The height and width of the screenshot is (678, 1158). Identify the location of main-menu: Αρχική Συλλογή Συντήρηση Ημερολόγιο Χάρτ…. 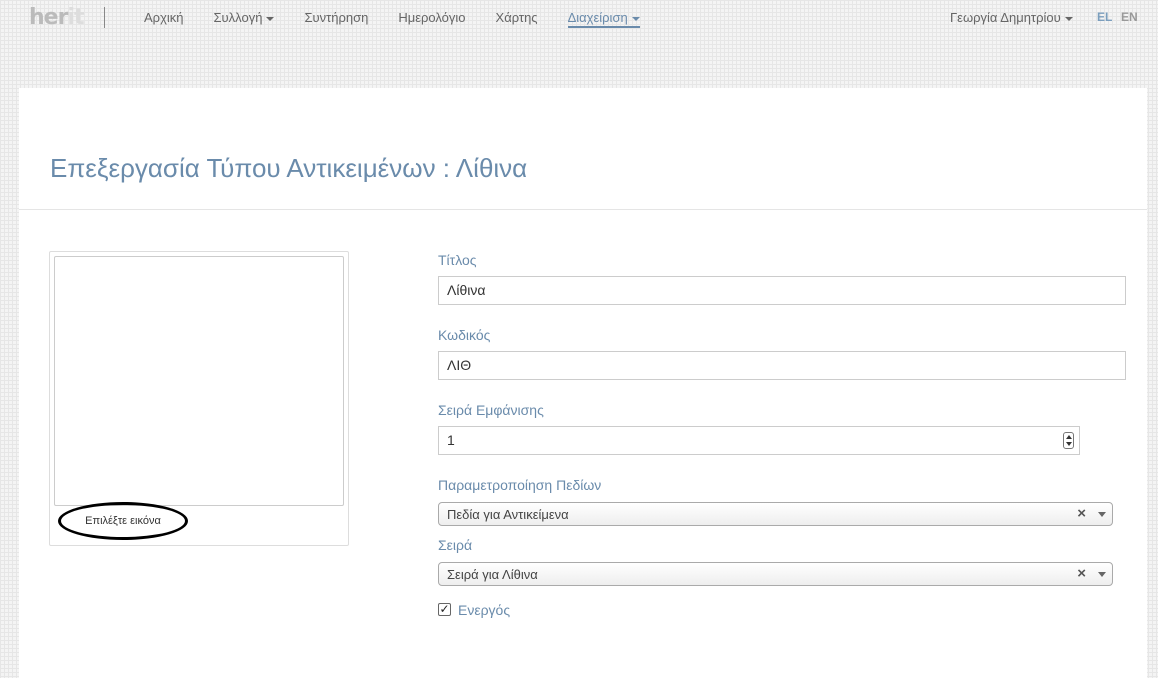
(407, 19).